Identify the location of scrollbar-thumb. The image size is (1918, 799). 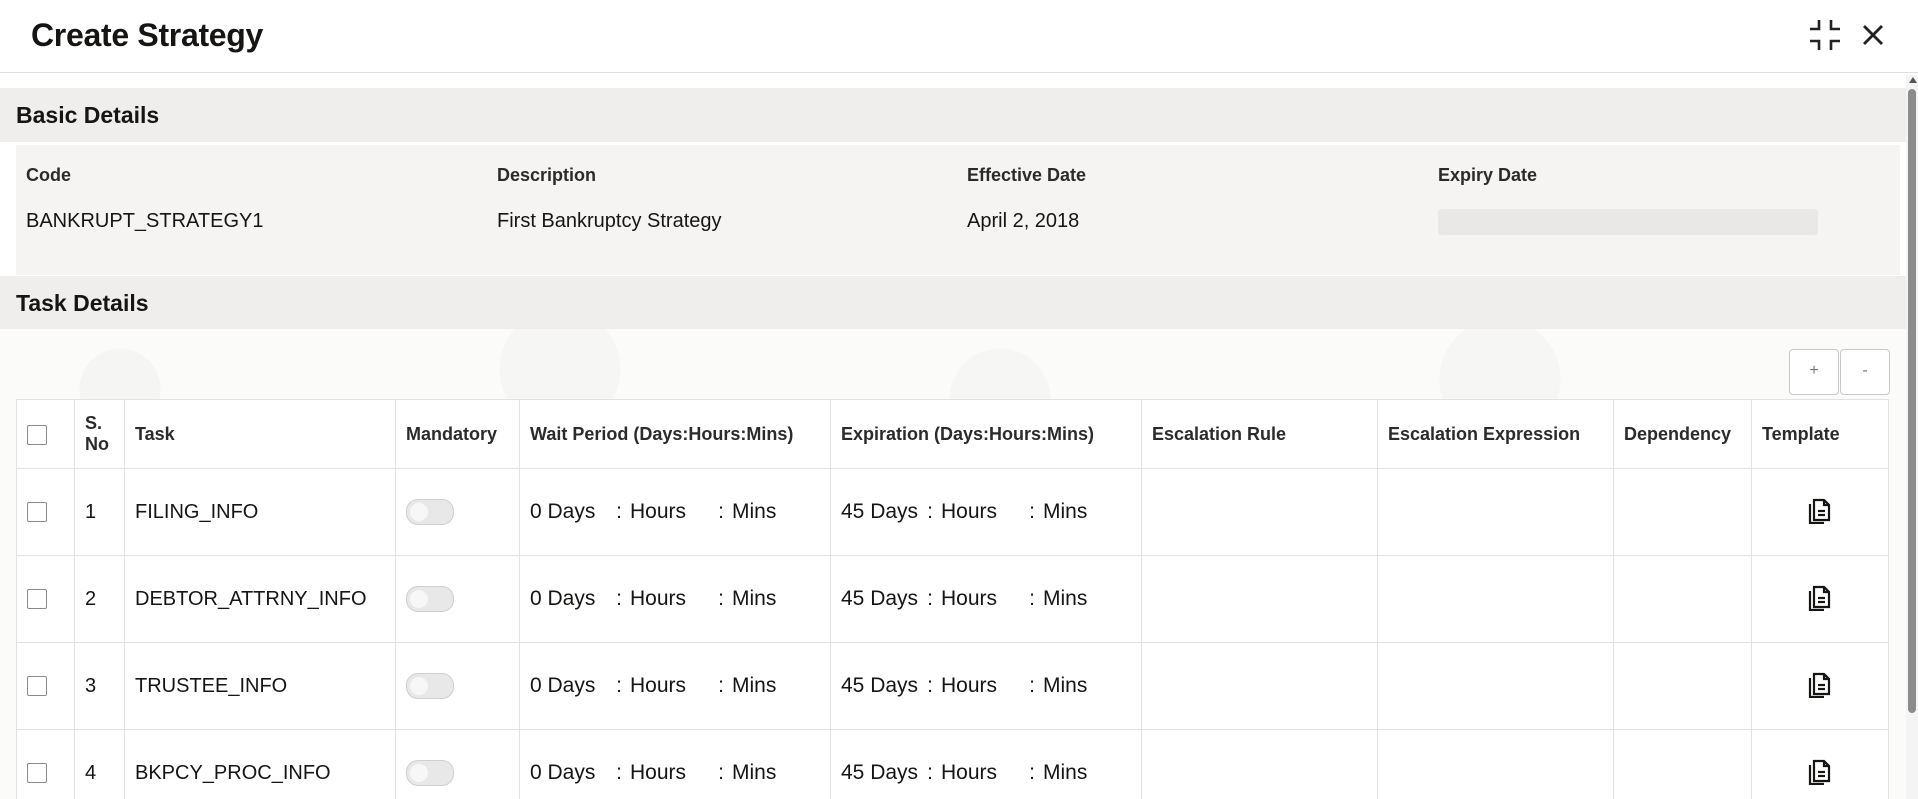
(1912, 401).